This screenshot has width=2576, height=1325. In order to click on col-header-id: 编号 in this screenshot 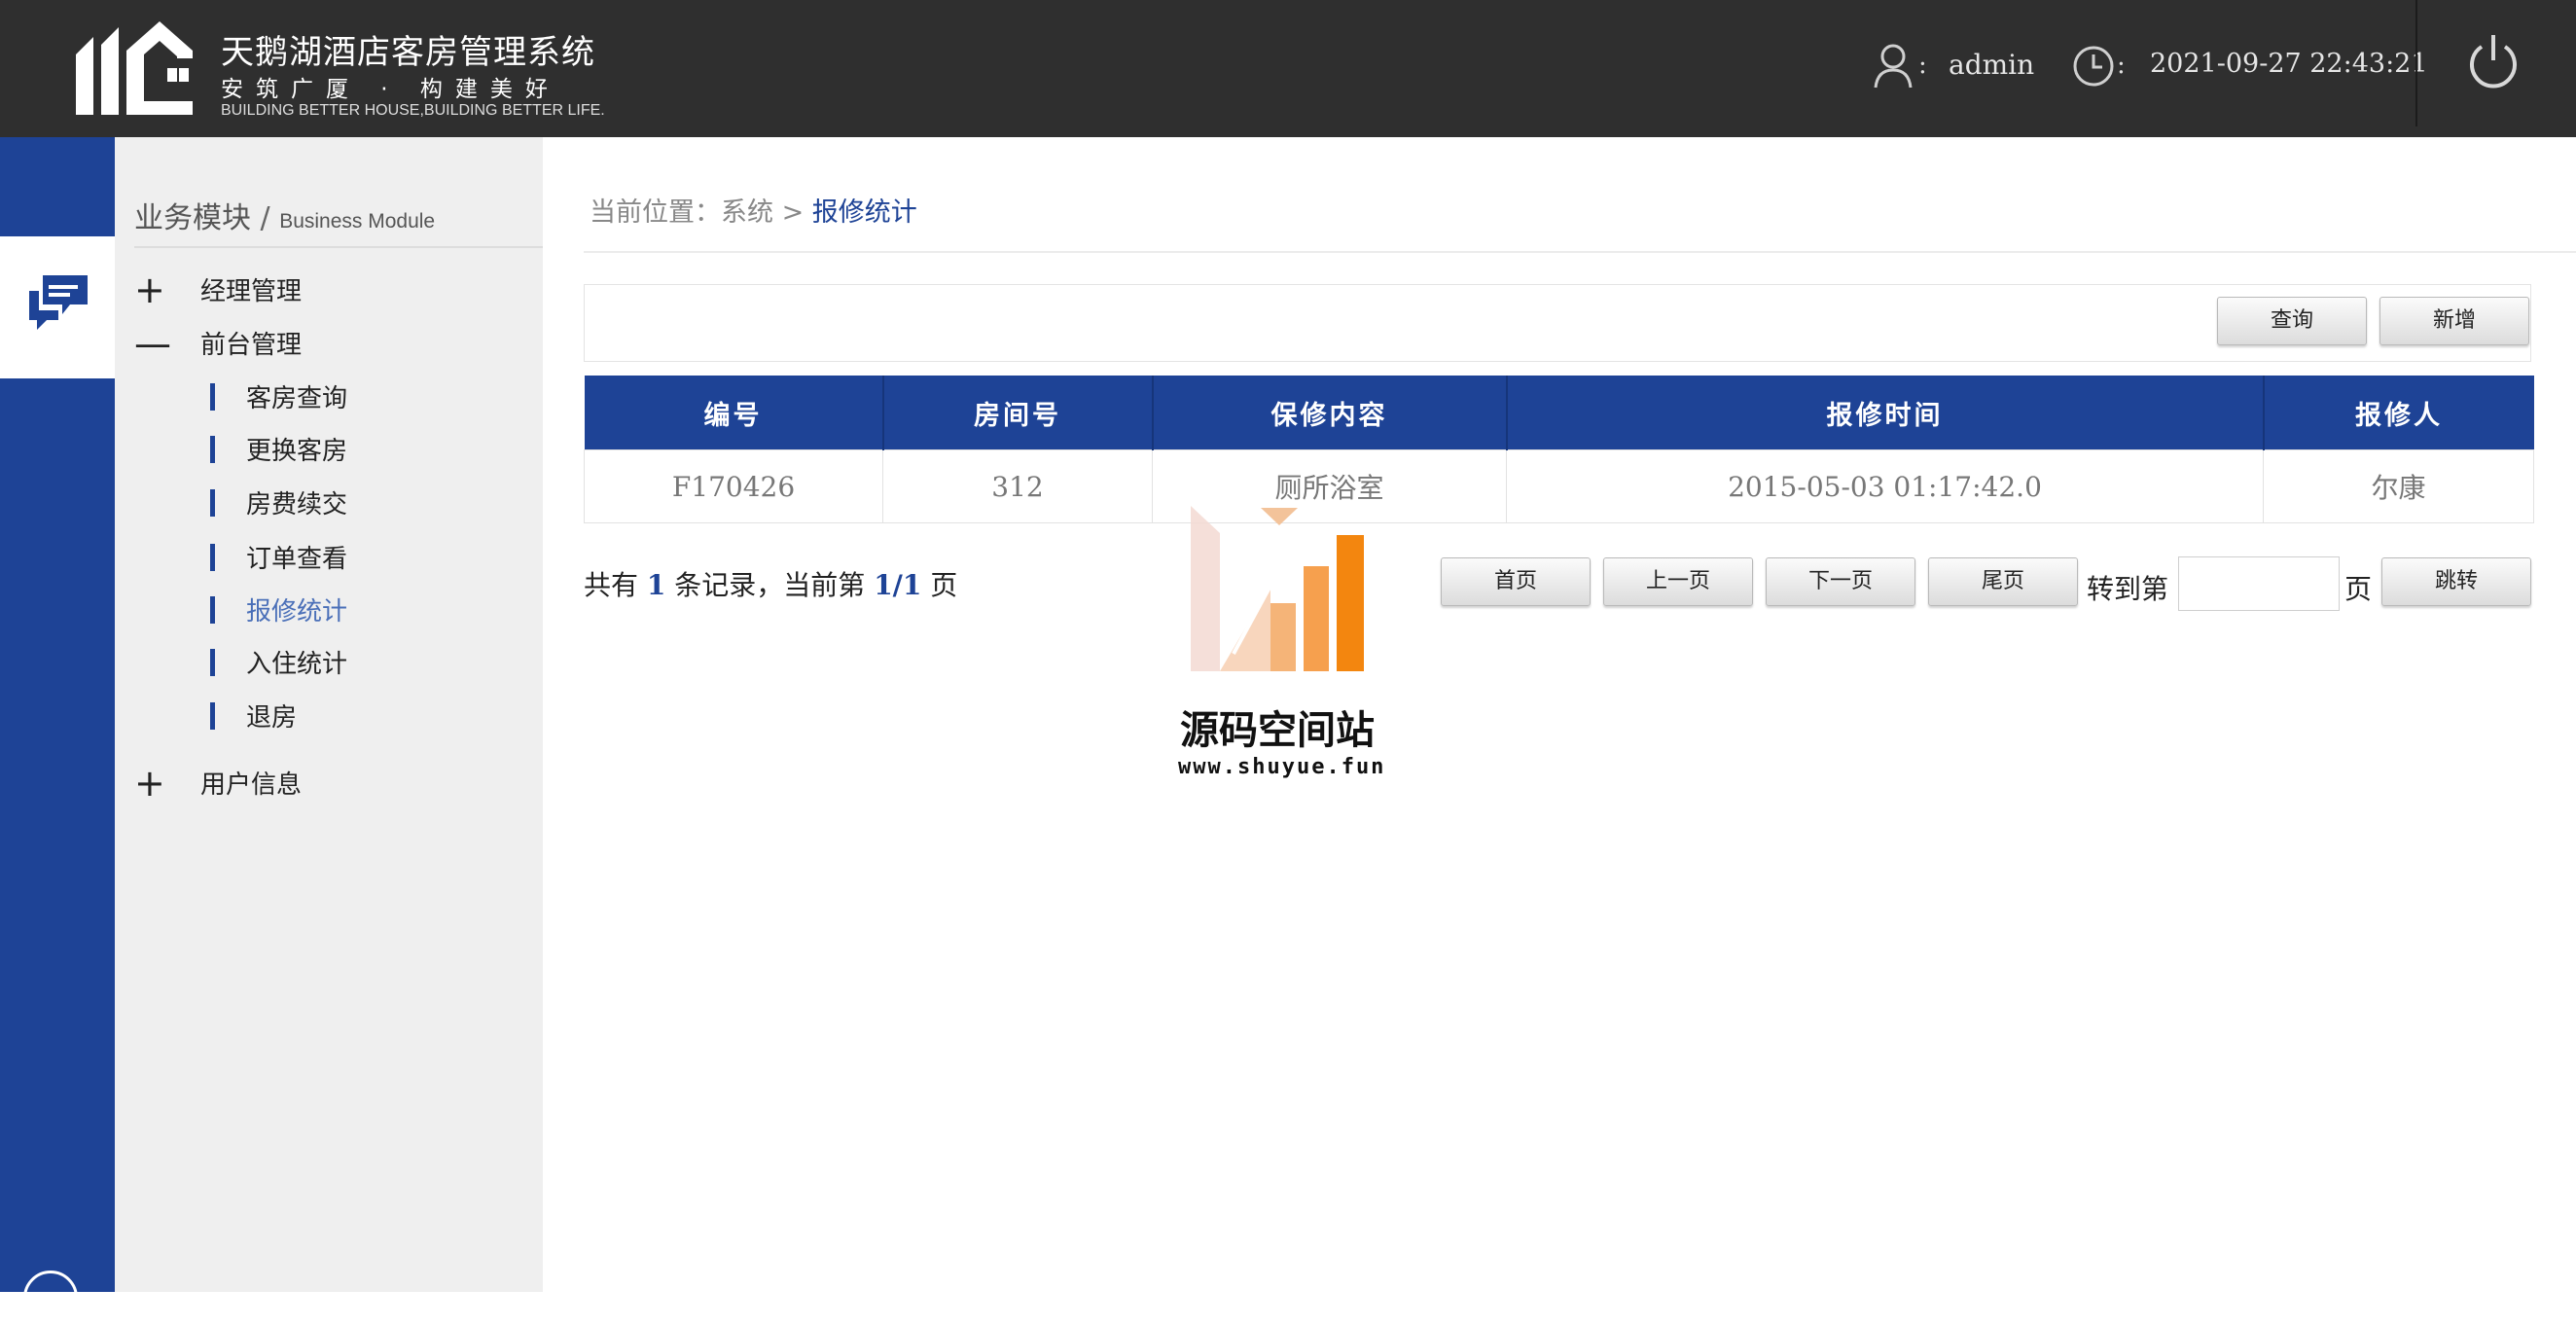, I will do `click(734, 413)`.